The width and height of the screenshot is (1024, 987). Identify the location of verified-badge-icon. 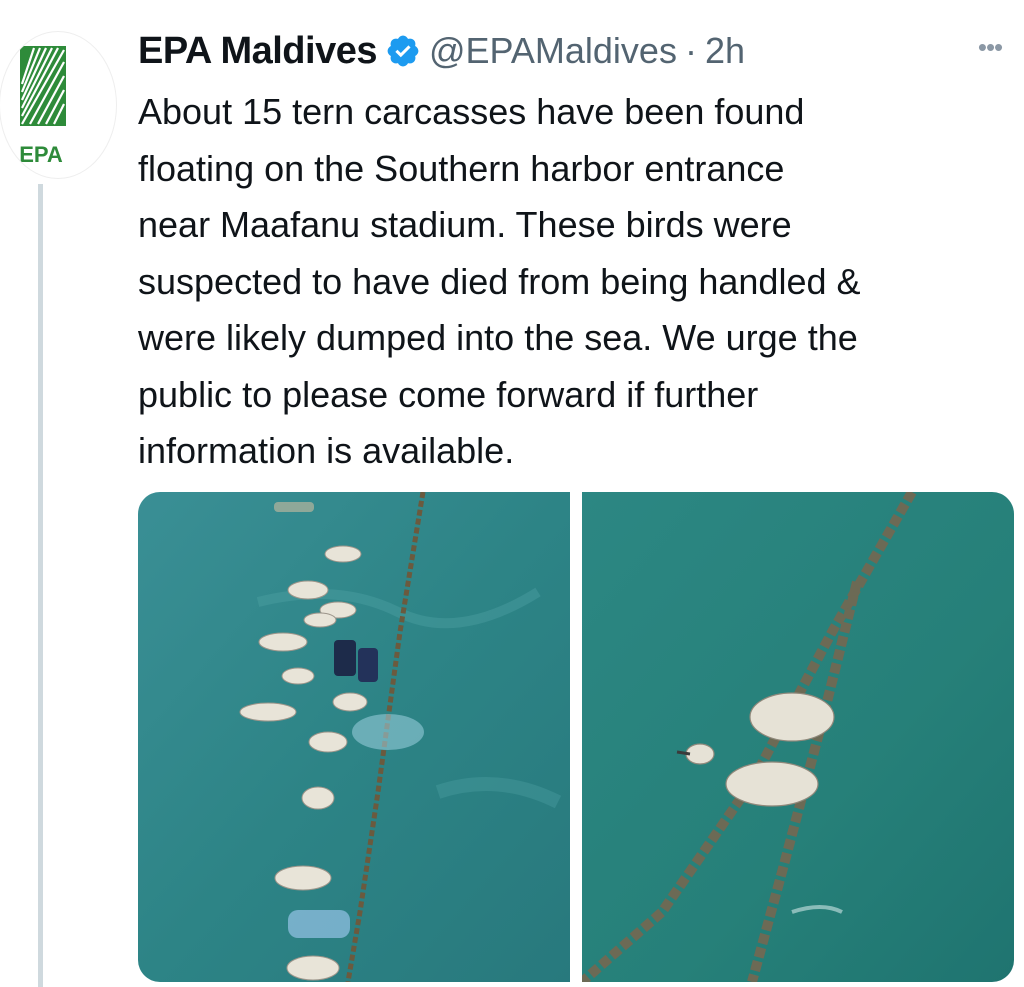
(403, 51).